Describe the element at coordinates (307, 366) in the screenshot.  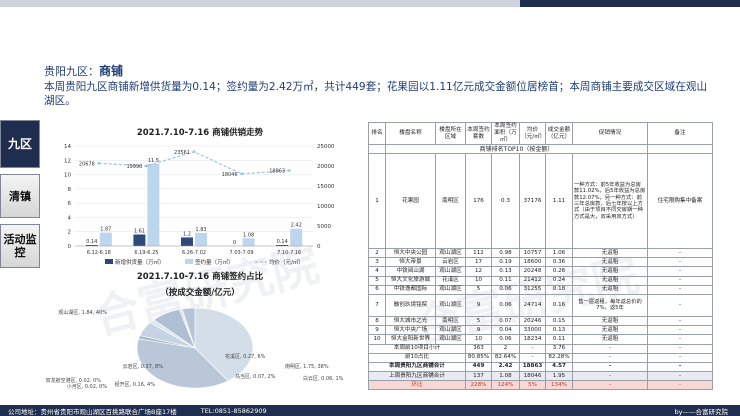
I see `pie-slice-label: 南明区, 1.75, 38%` at that location.